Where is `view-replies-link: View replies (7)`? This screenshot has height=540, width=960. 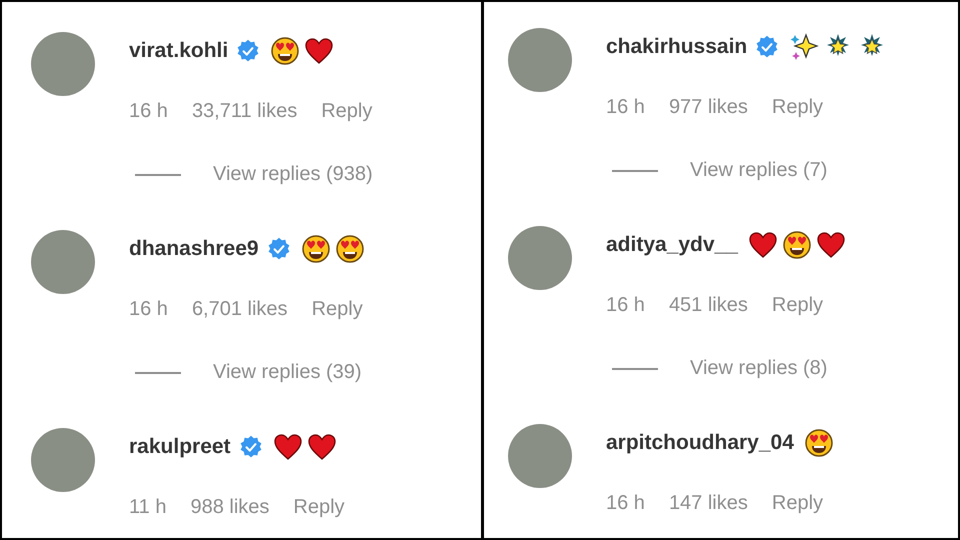 view-replies-link: View replies (7) is located at coordinates (759, 170).